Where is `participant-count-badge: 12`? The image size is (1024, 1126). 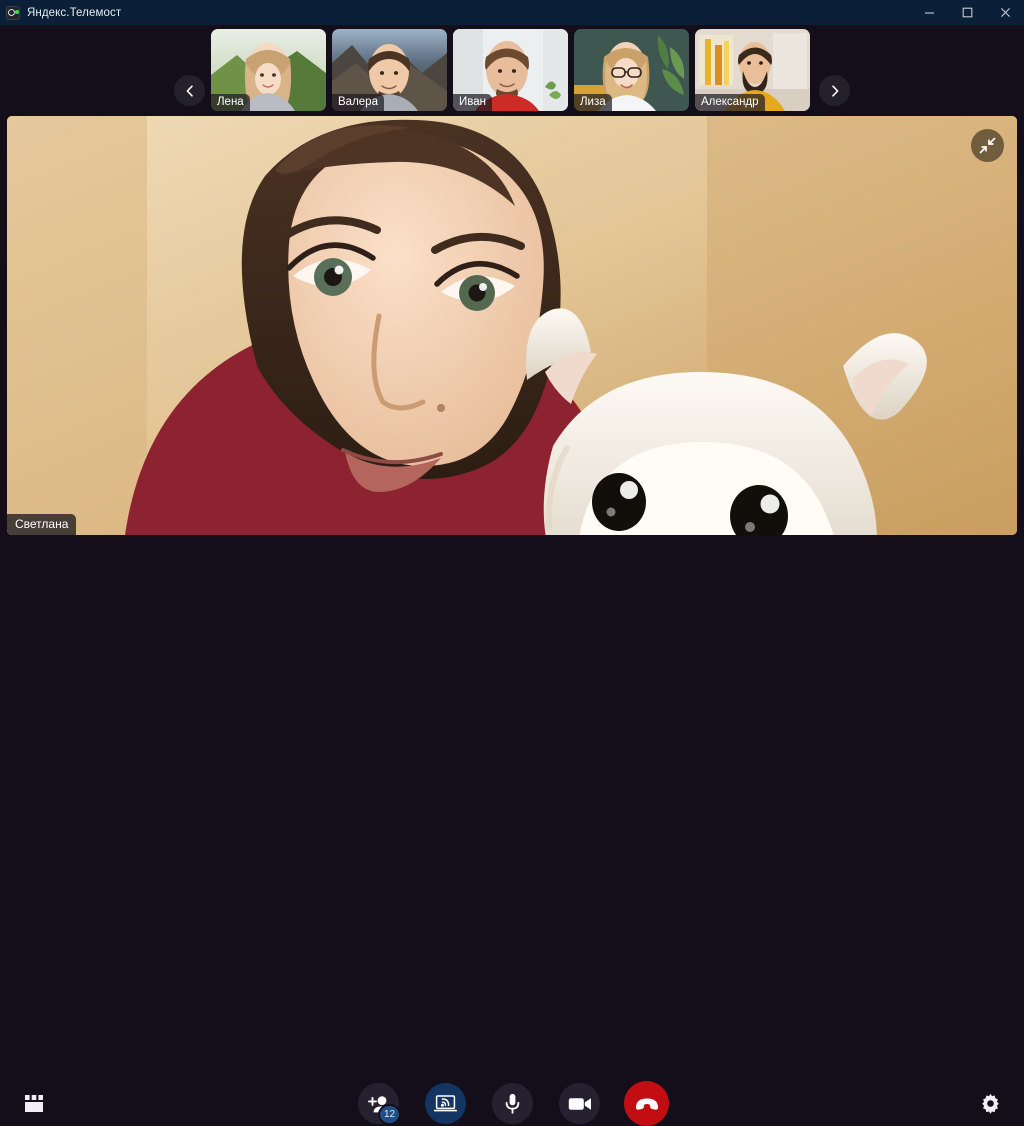 participant-count-badge: 12 is located at coordinates (389, 1114).